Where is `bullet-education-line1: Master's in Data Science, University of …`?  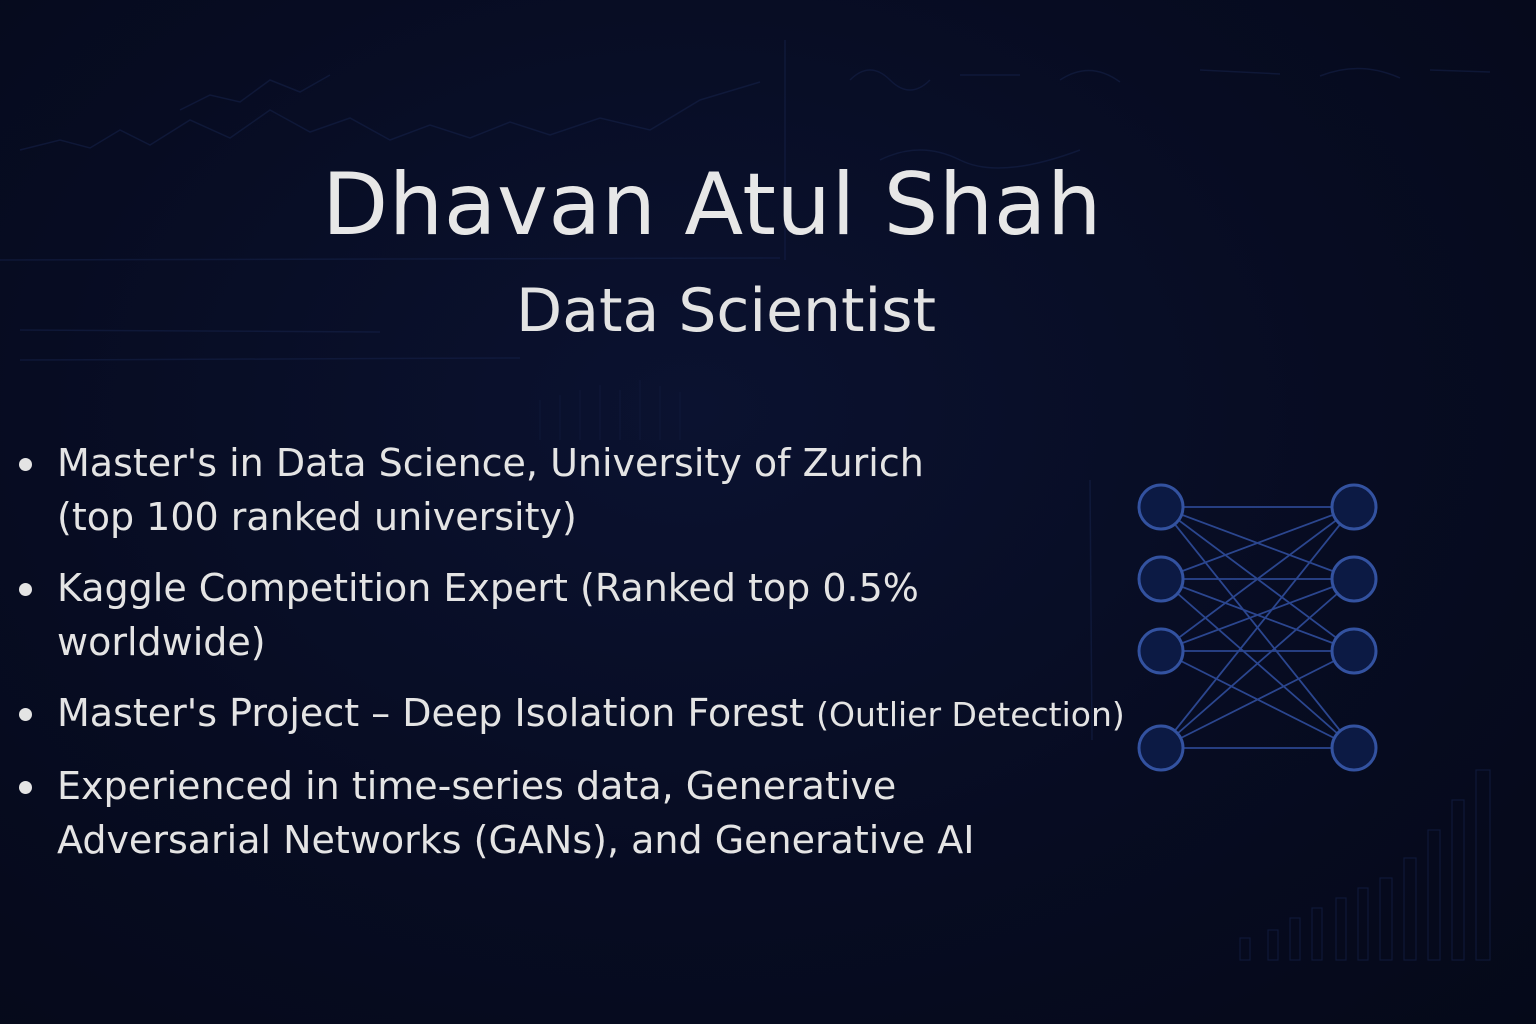 bullet-education-line1: Master's in Data Science, University of … is located at coordinates (490, 463).